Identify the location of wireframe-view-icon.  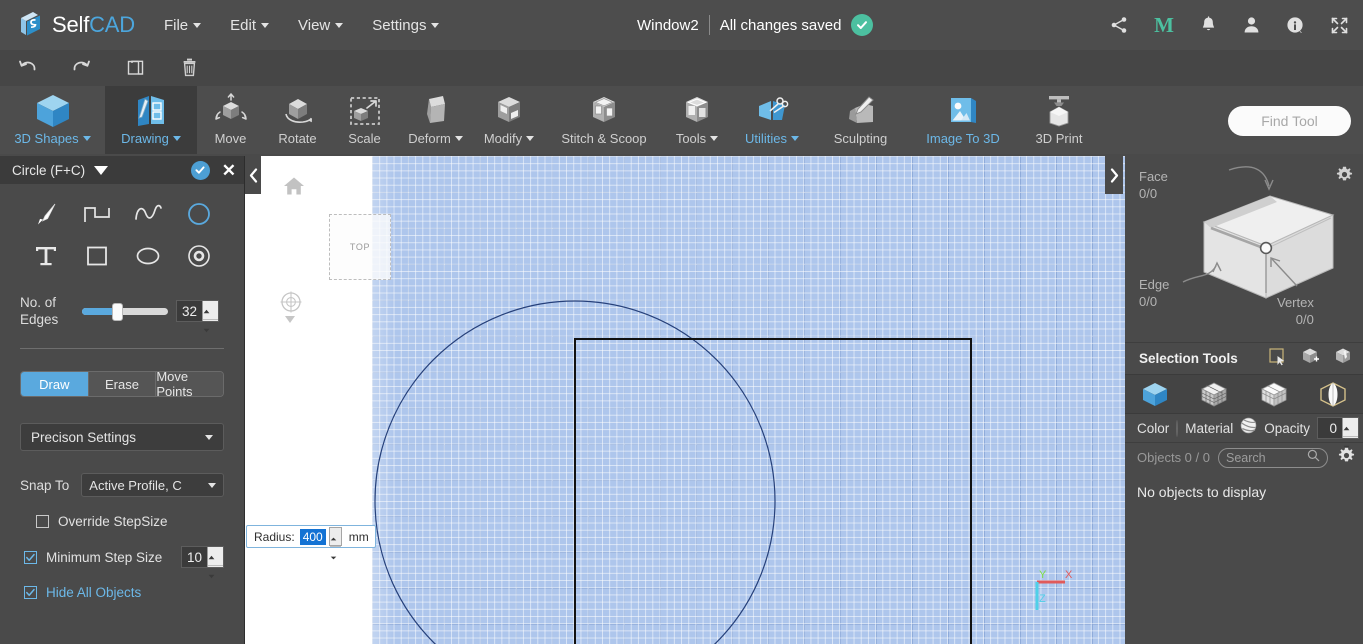
(1214, 394).